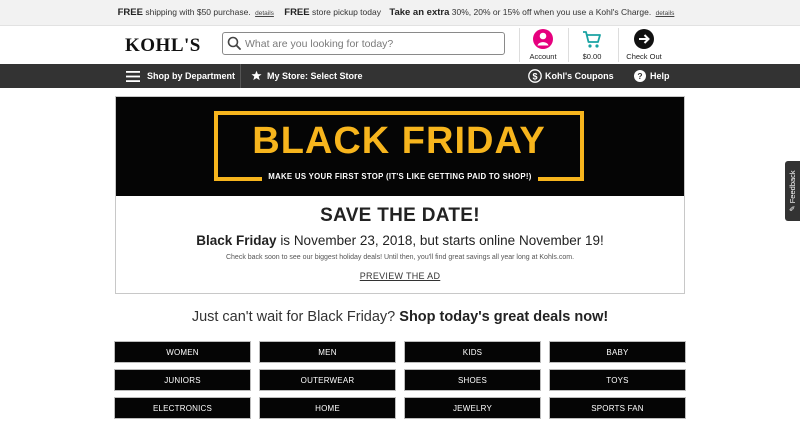 Image resolution: width=800 pixels, height=427 pixels. Describe the element at coordinates (236, 240) in the screenshot. I see `black-friday-date-bold: Black Friday` at that location.